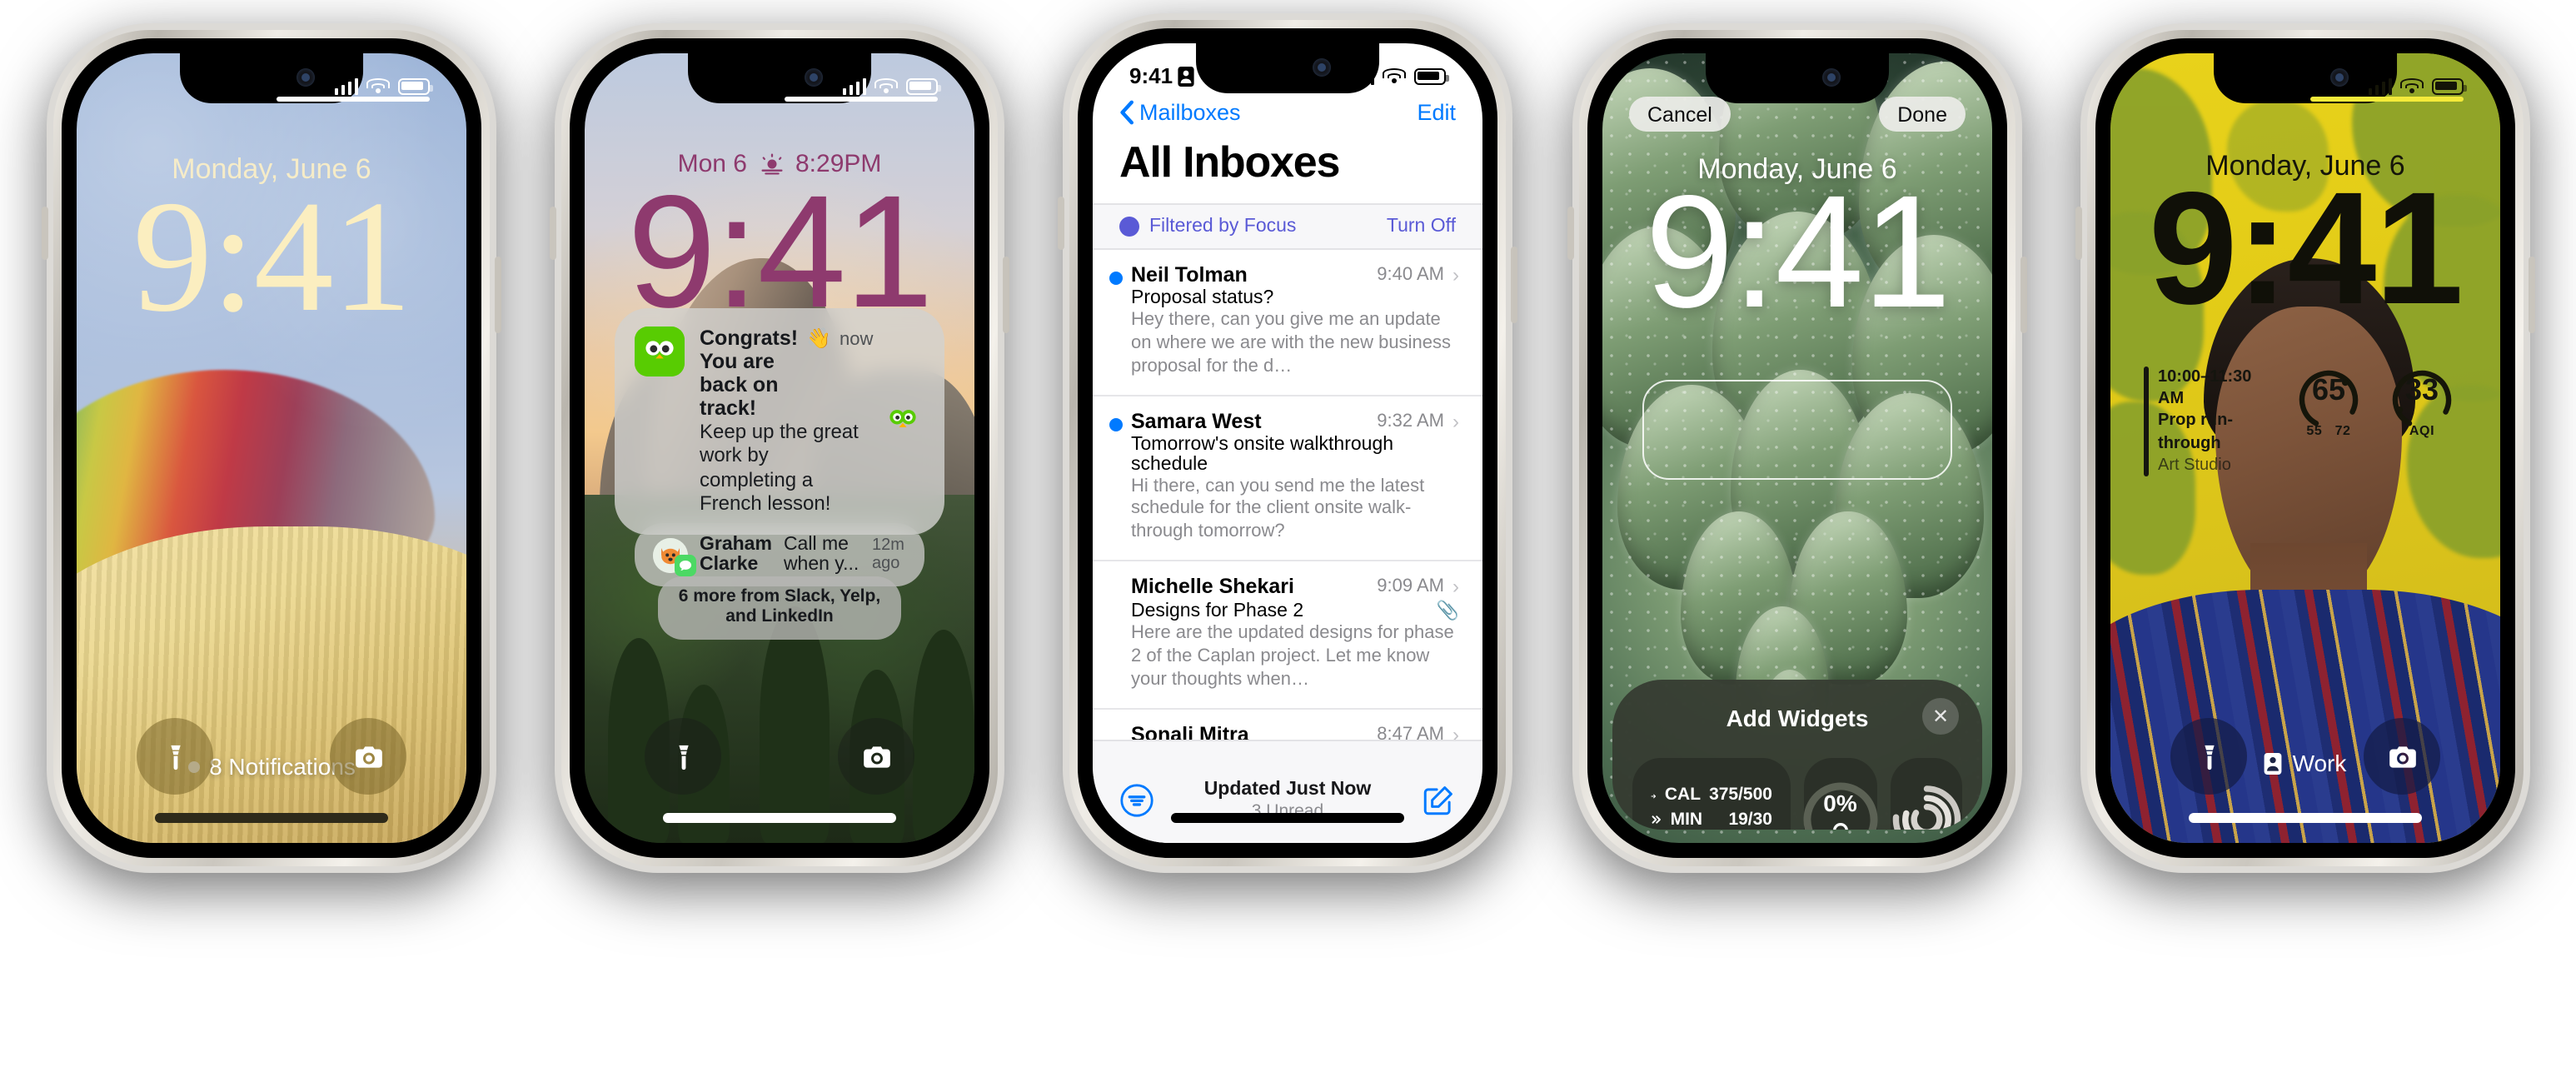  What do you see at coordinates (1941, 716) in the screenshot?
I see `close-icon: ✕` at bounding box center [1941, 716].